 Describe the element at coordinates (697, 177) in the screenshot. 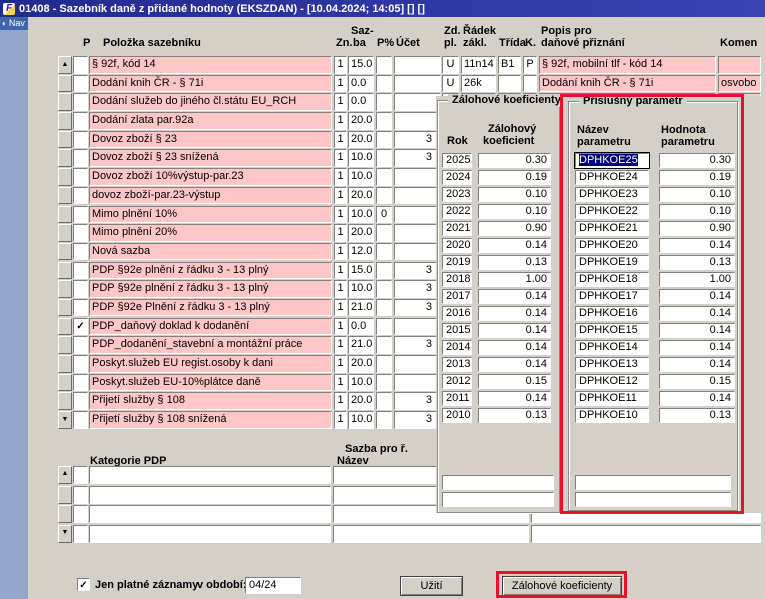

I see `param-value-field: 0.19` at that location.